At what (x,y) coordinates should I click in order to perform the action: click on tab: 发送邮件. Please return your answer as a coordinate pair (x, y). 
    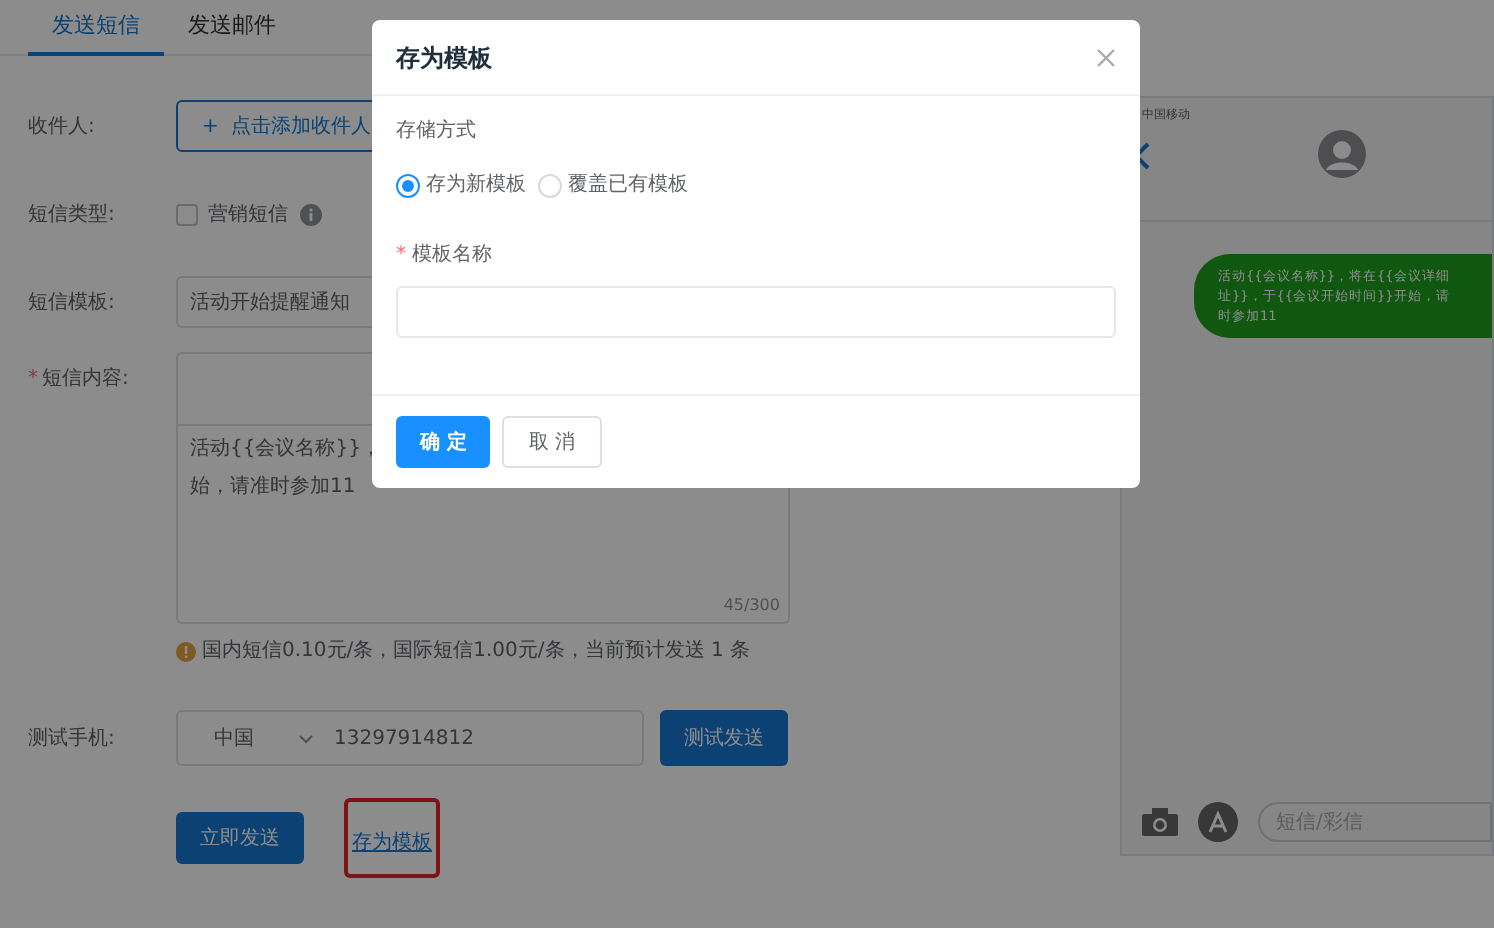
    Looking at the image, I should click on (232, 28).